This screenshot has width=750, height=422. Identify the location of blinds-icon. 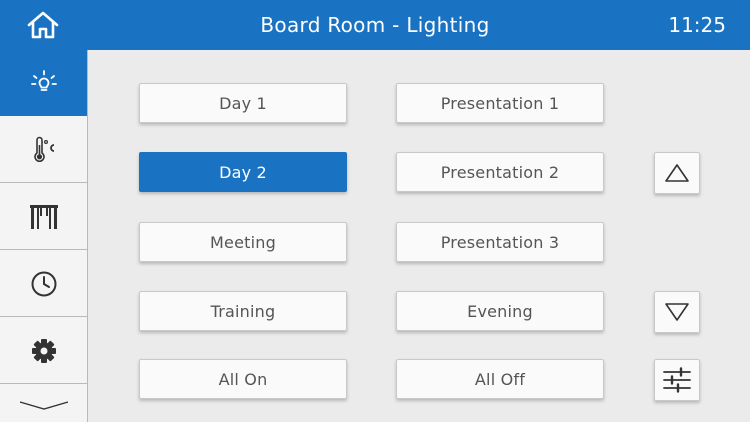
(43, 216).